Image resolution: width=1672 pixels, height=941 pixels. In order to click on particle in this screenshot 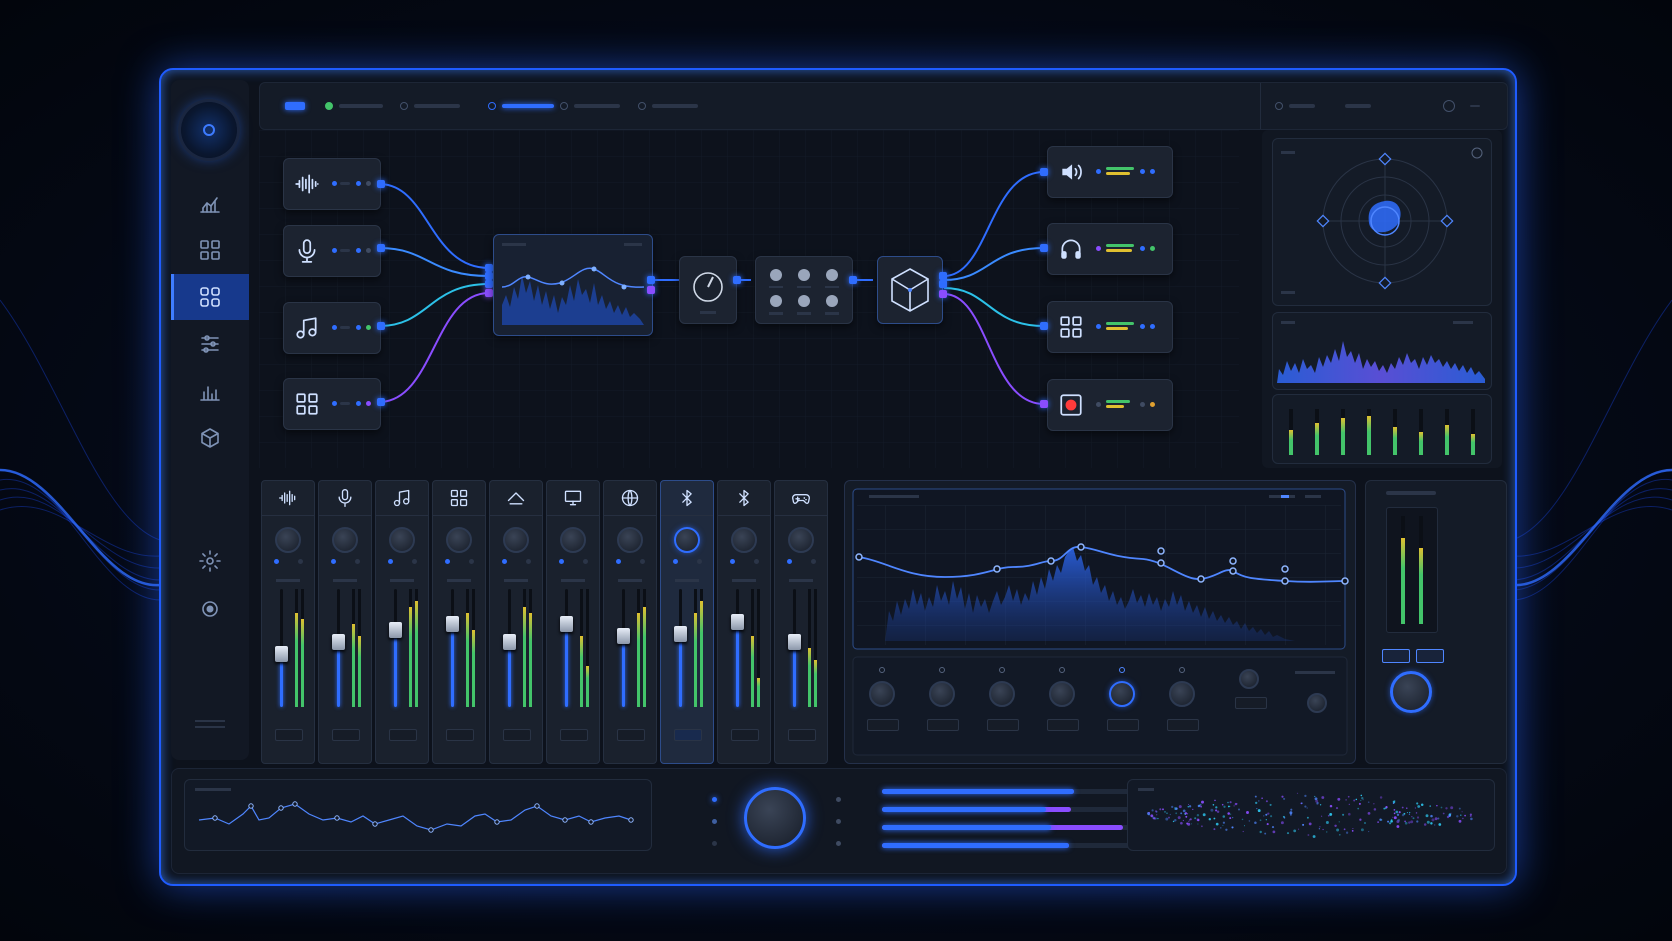, I will do `click(1331, 806)`.